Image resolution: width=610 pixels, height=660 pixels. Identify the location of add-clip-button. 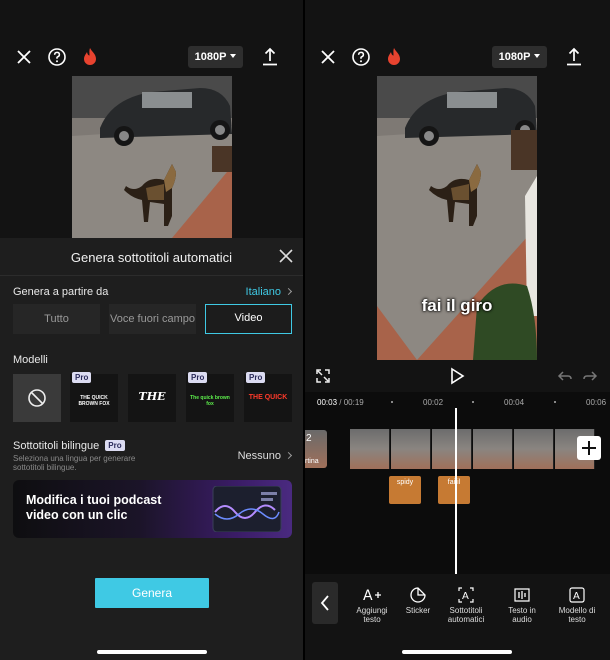
(589, 448).